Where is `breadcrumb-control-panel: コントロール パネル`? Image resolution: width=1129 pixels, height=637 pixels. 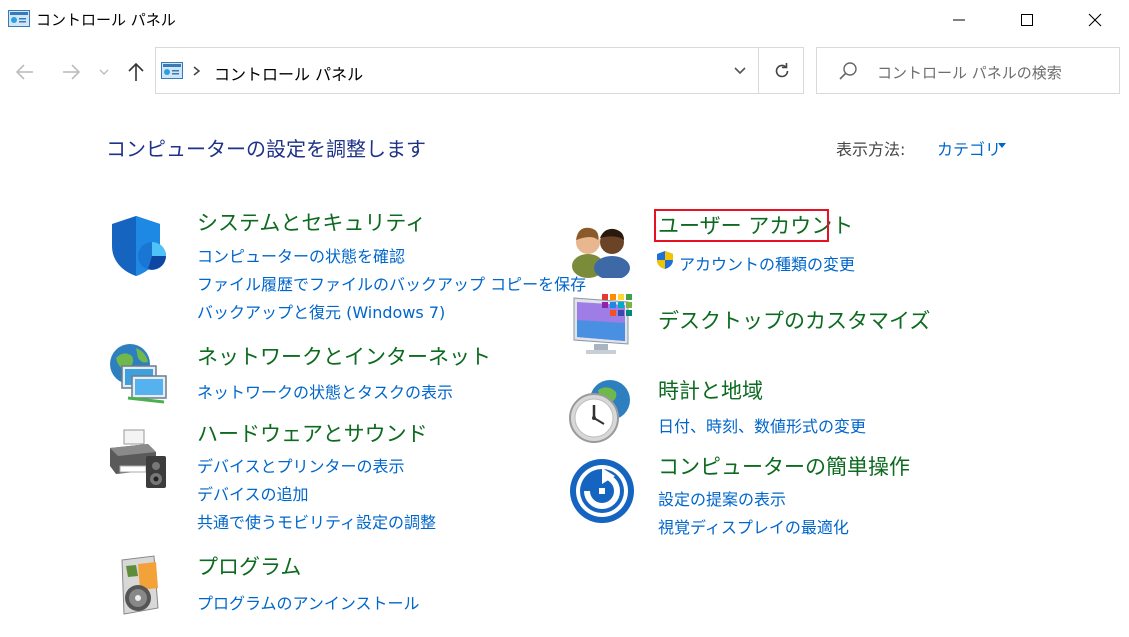
breadcrumb-control-panel: コントロール パネル is located at coordinates (288, 73).